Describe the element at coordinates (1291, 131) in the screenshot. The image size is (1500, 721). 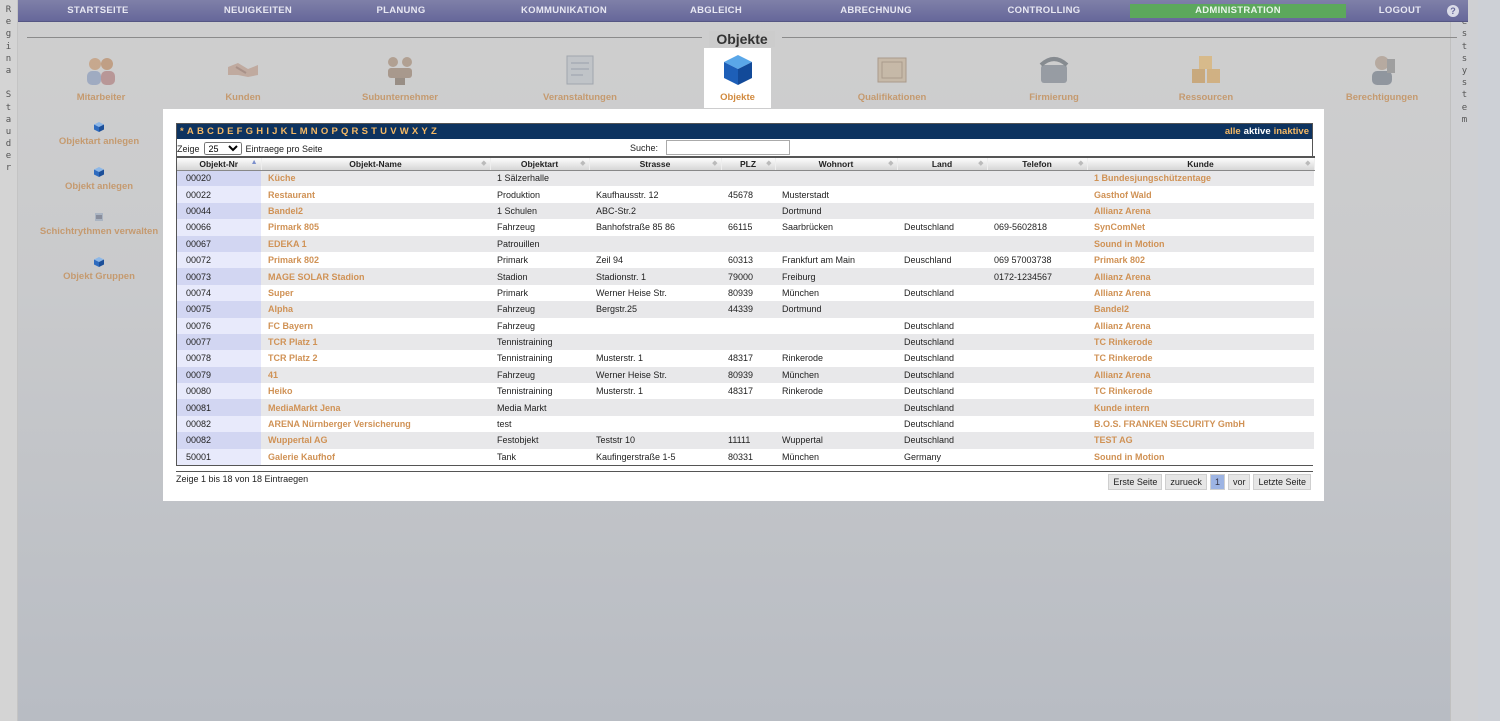
I see `filter-inactive: inaktive` at that location.